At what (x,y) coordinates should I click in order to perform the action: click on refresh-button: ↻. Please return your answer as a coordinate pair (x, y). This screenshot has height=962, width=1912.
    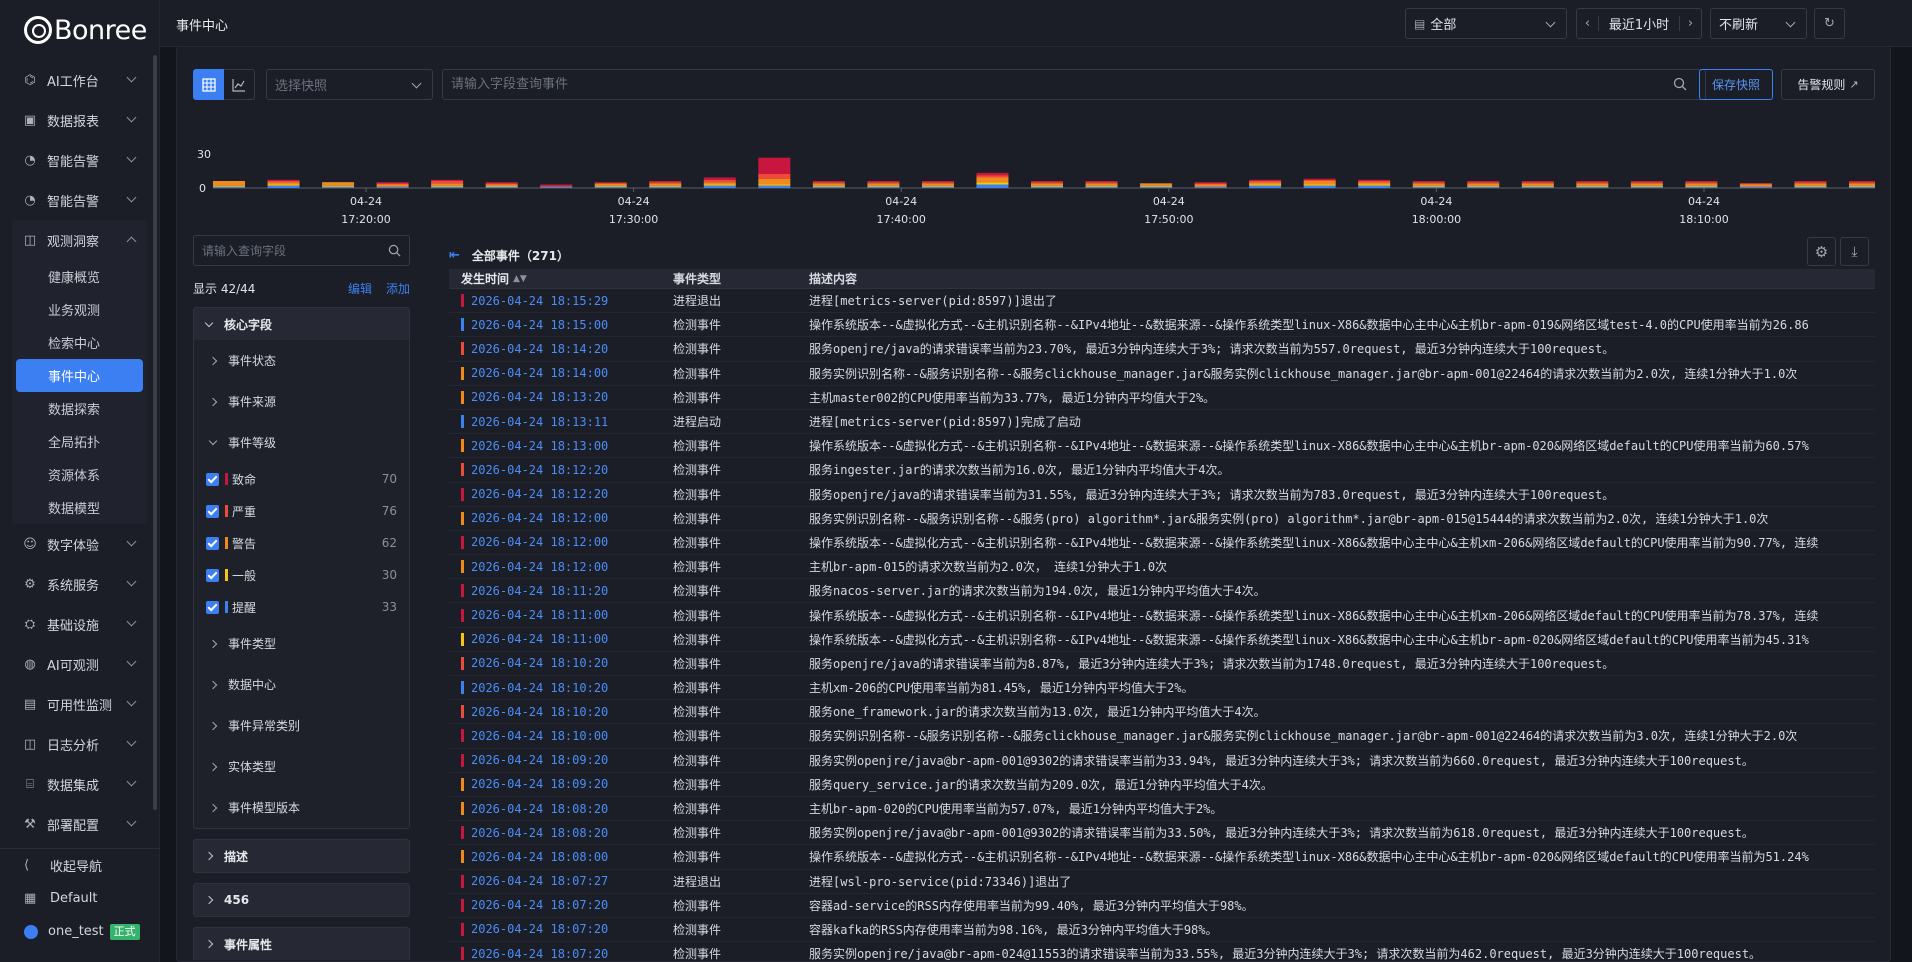
    Looking at the image, I should click on (1829, 23).